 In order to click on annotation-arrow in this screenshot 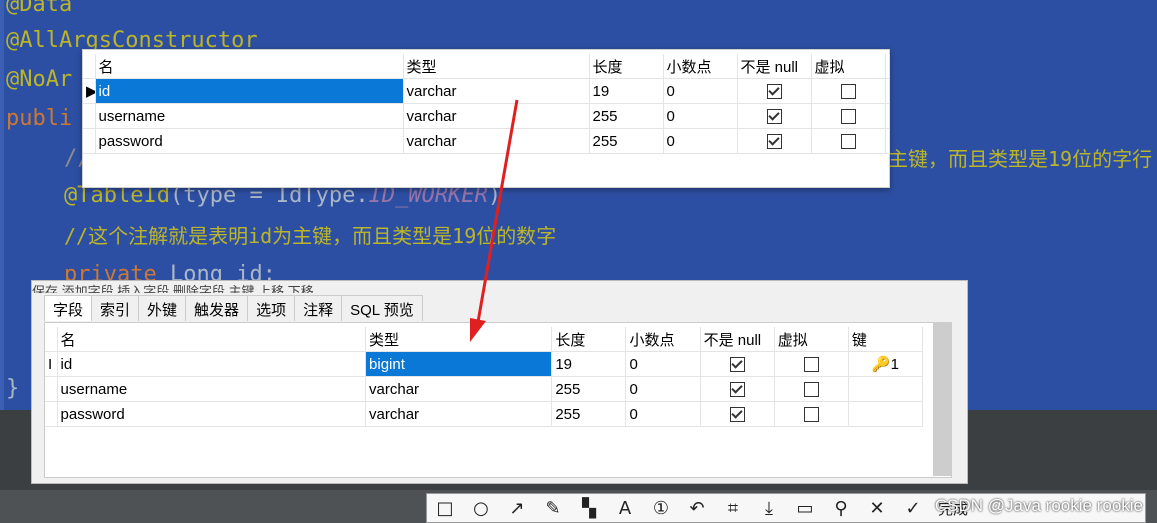, I will do `click(494, 220)`.